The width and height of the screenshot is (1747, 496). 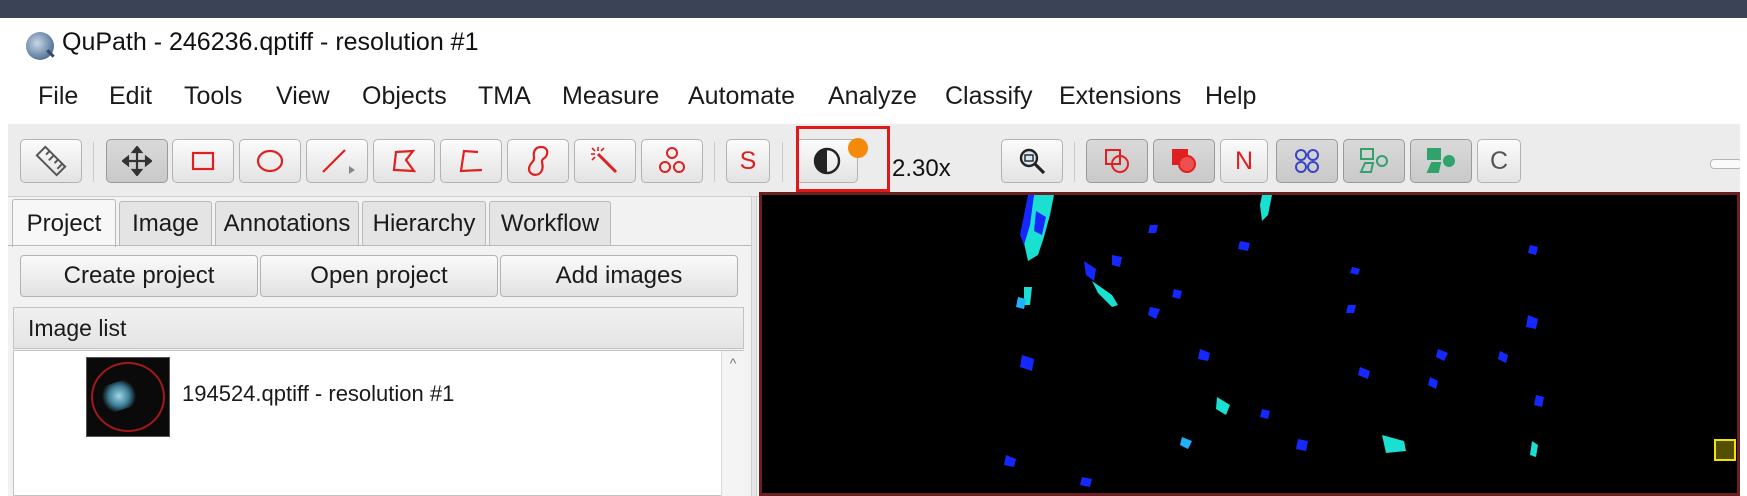 I want to click on fill-annotations-button, so click(x=1184, y=161).